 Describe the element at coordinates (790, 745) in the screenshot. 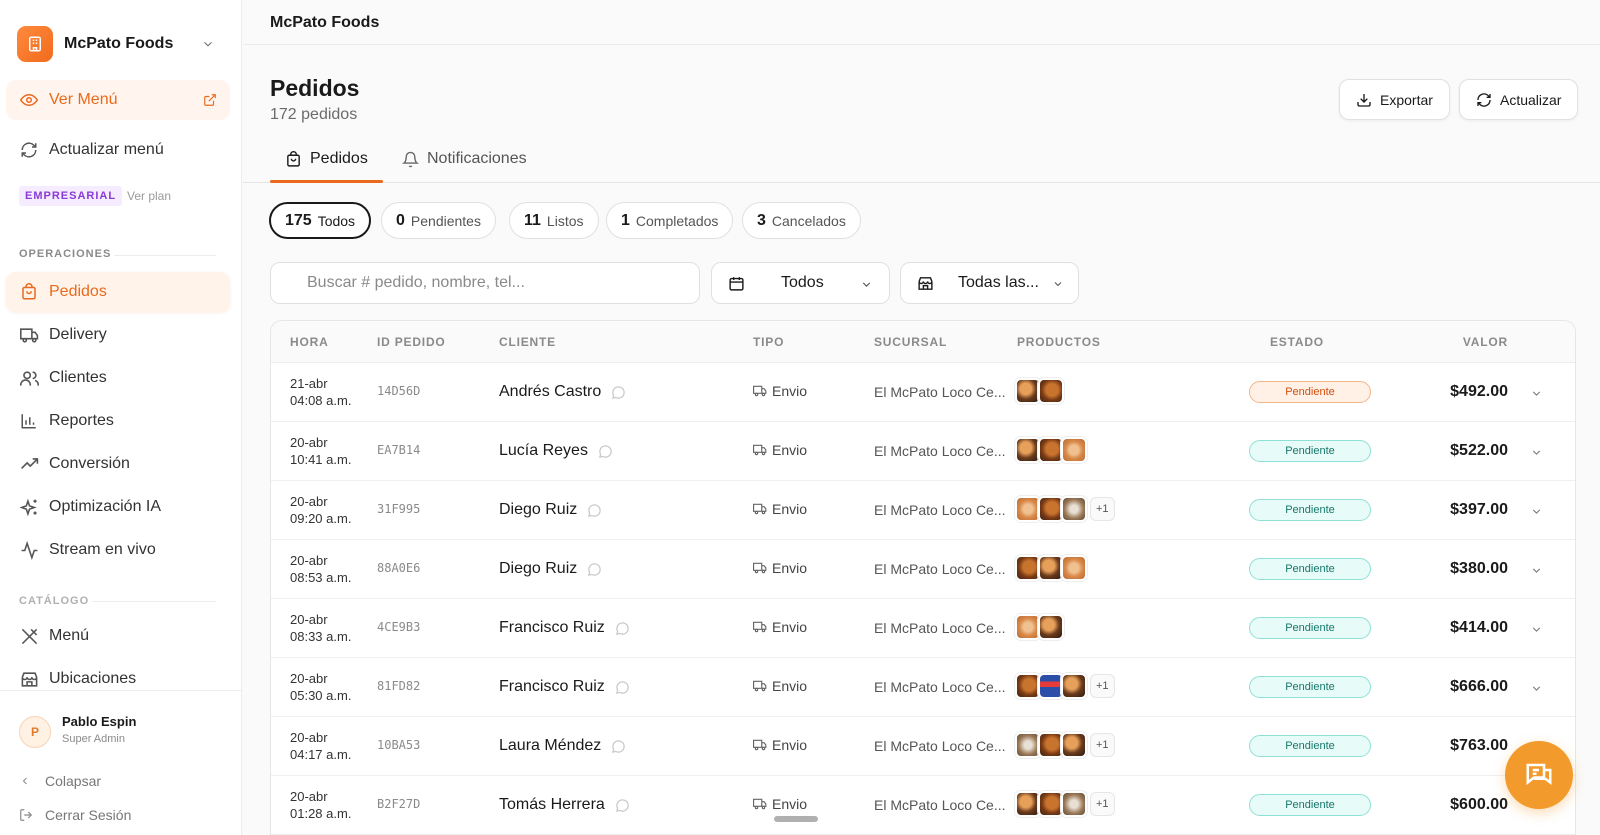

I see `order-type-label: Envio` at that location.